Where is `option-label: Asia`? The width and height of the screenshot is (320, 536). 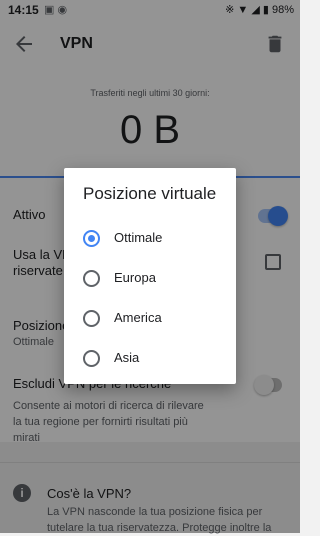 option-label: Asia is located at coordinates (127, 357).